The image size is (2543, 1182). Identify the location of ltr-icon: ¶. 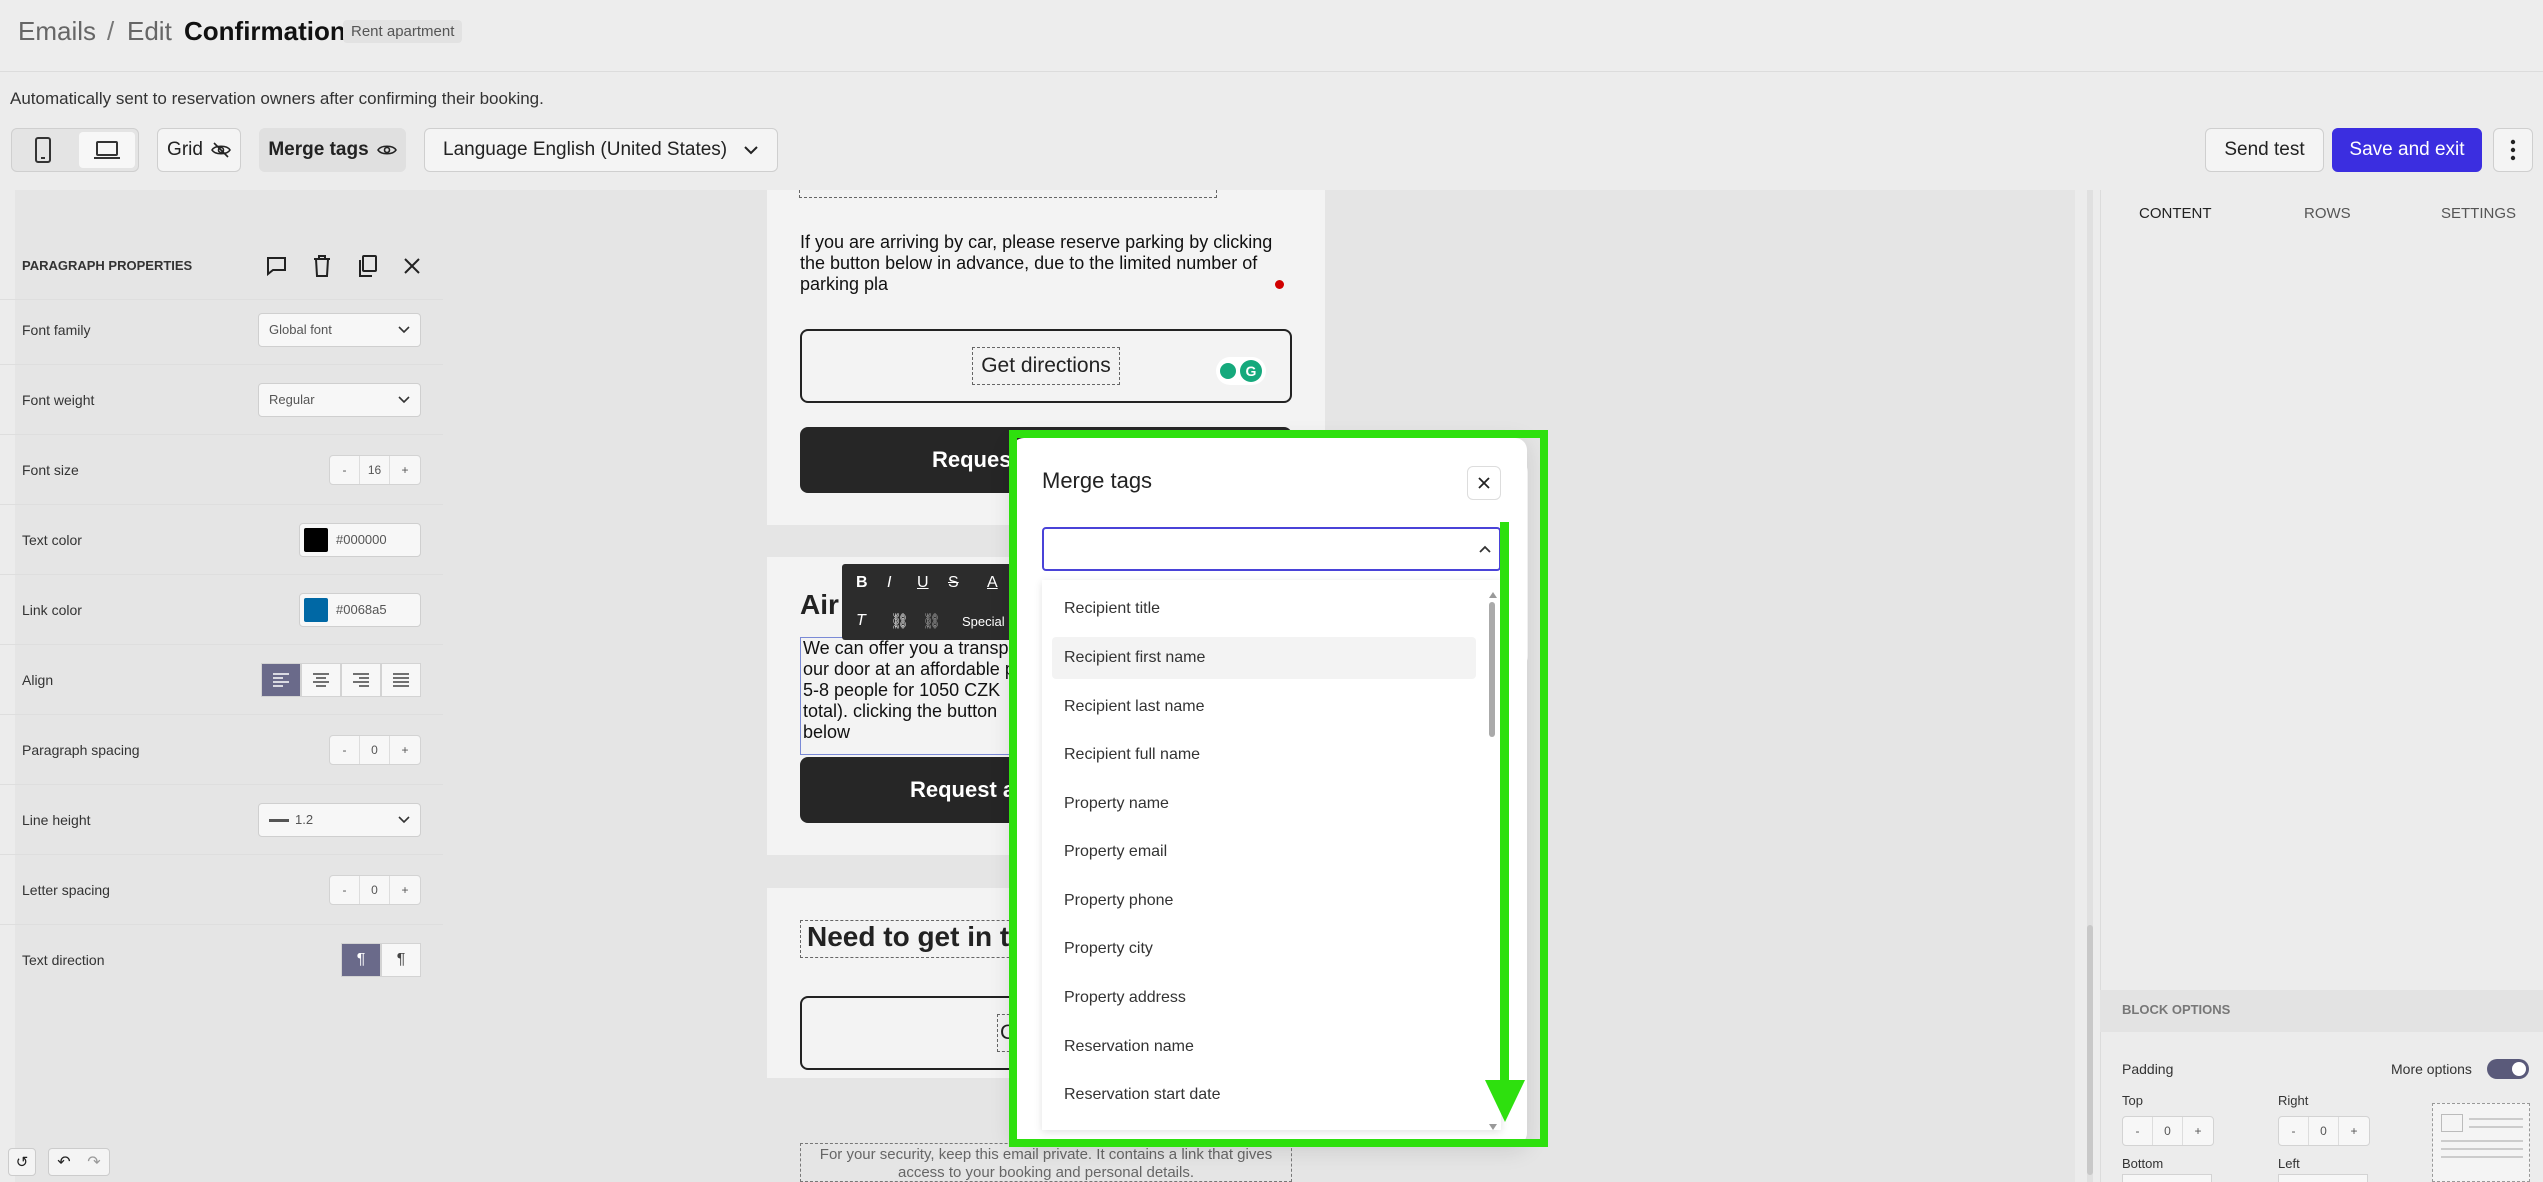
(361, 960).